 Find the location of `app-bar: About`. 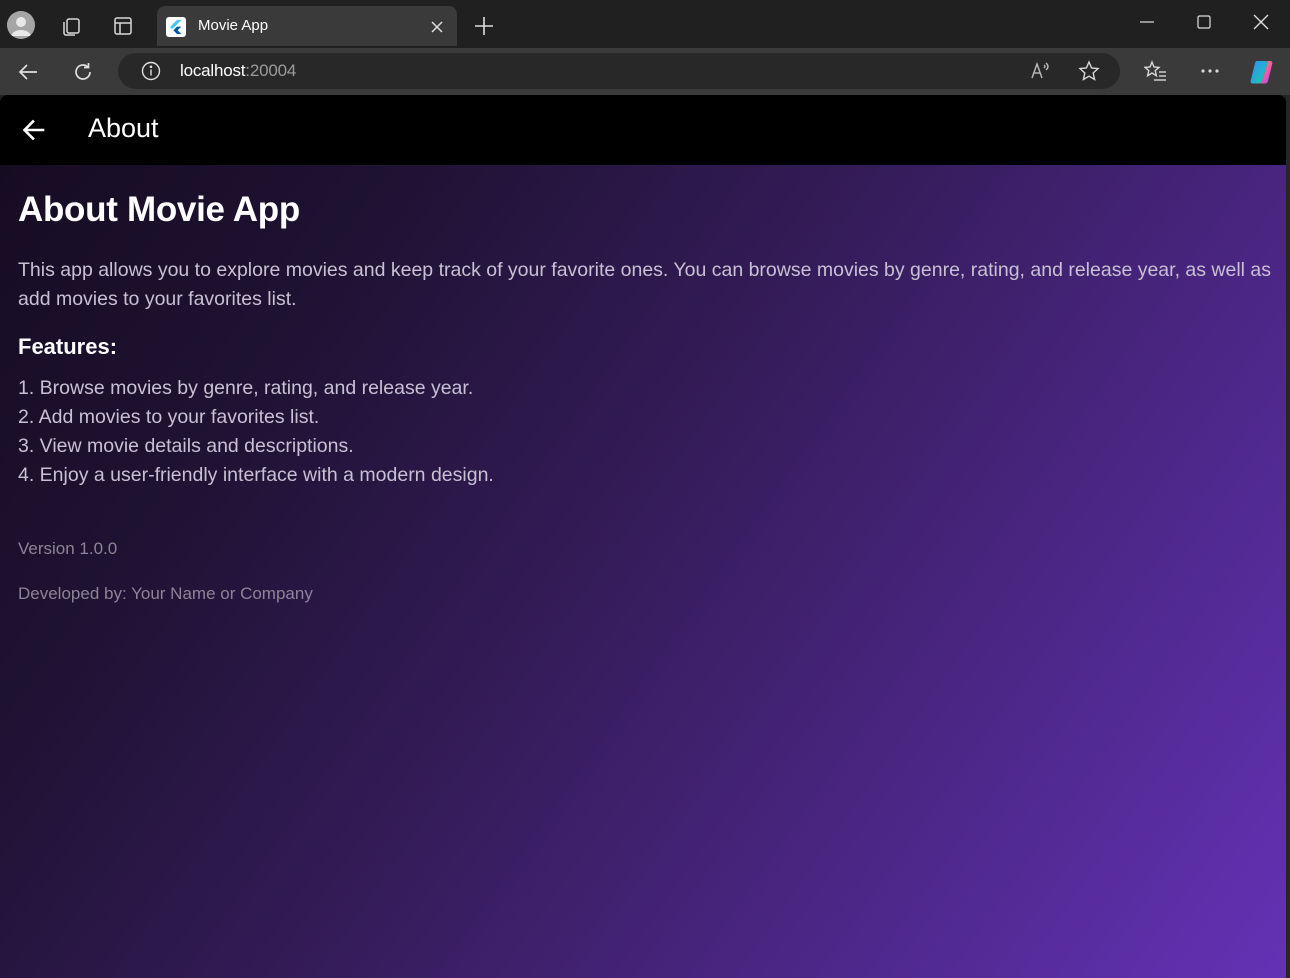

app-bar: About is located at coordinates (643, 130).